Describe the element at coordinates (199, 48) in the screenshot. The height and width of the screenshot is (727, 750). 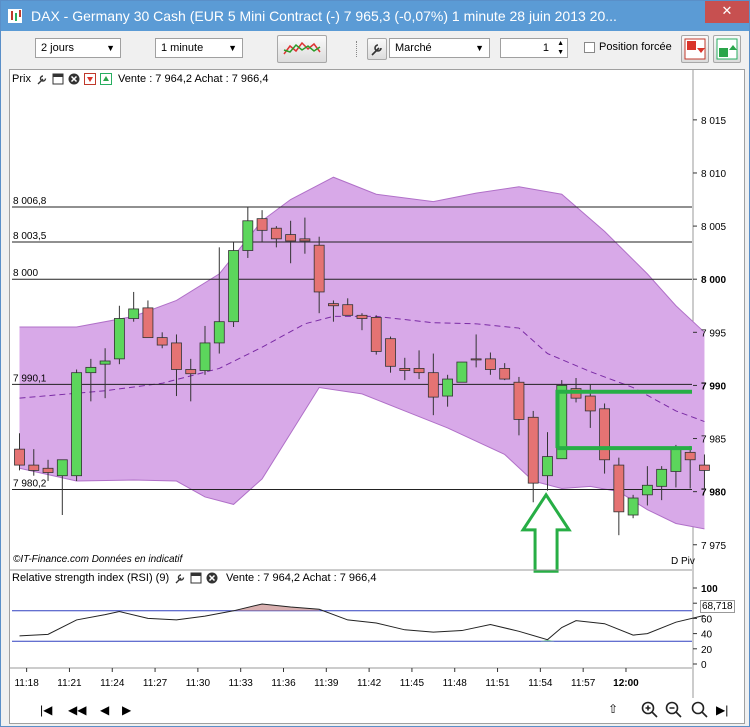
I see `interval-select: 1 minute ▼` at that location.